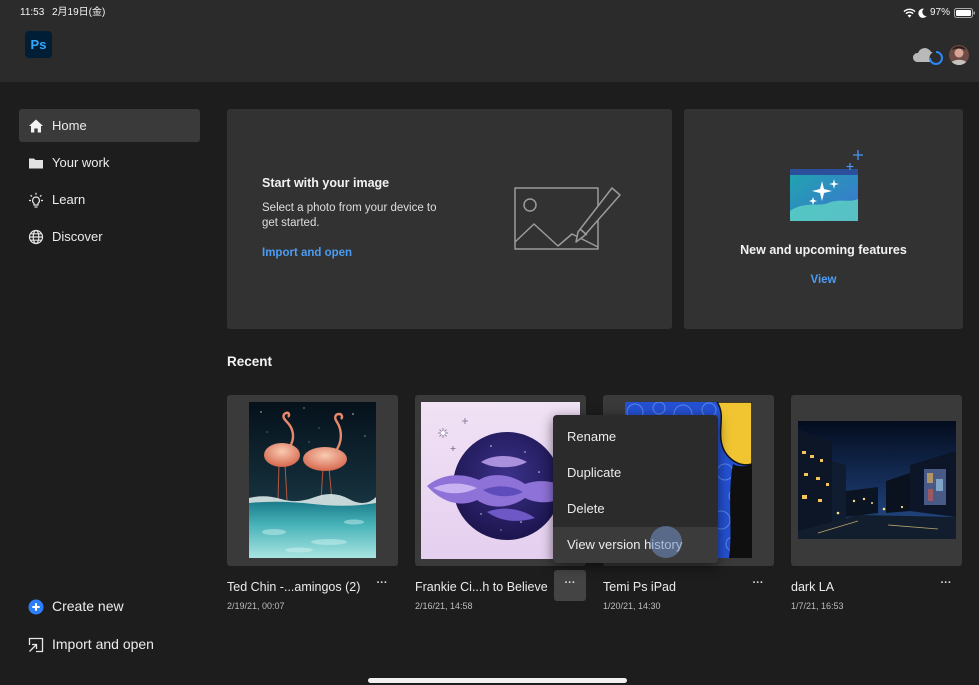 This screenshot has height=685, width=979. What do you see at coordinates (823, 250) in the screenshot?
I see `card-title: New and upcoming features` at bounding box center [823, 250].